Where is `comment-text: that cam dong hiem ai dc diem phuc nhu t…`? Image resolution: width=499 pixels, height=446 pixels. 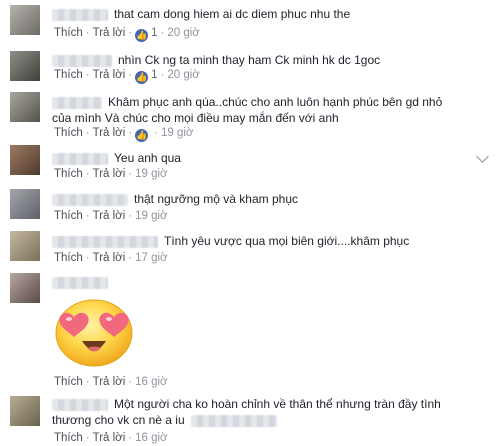 comment-text: that cam dong hiem ai dc diem phuc nhu t… is located at coordinates (201, 14).